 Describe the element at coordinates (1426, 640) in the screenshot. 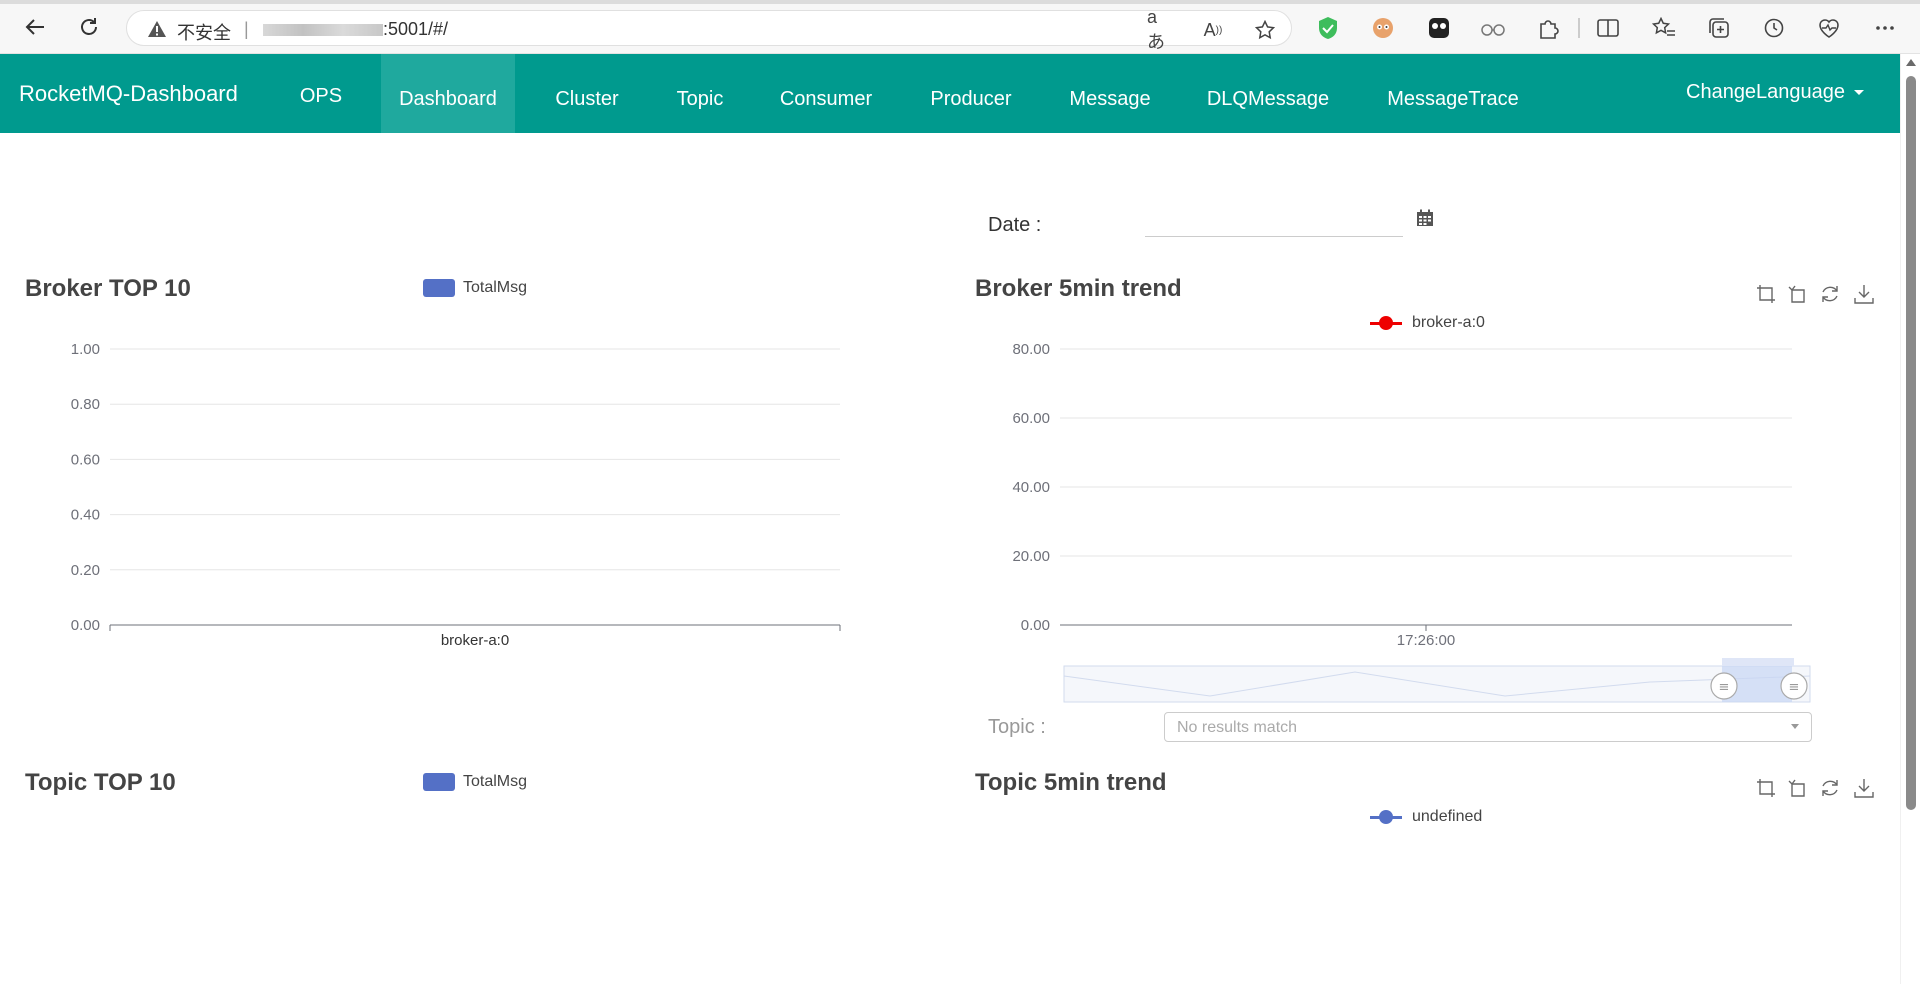

I see `x-tick-label: 17:26:00` at that location.